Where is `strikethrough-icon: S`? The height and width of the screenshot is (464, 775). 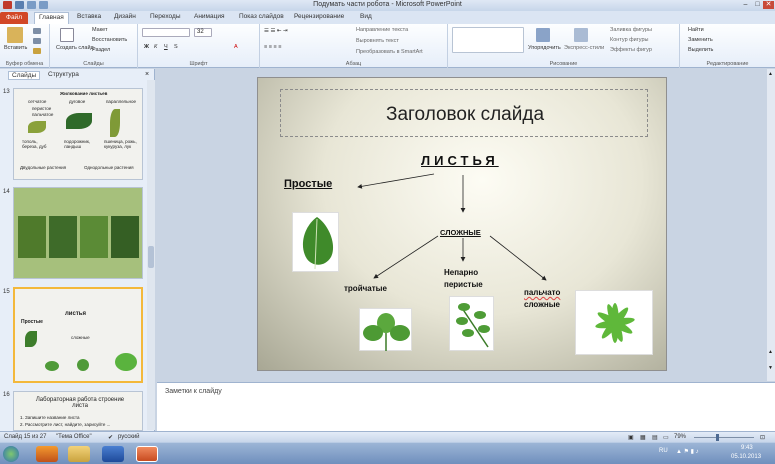
strikethrough-icon: S is located at coordinates (176, 47).